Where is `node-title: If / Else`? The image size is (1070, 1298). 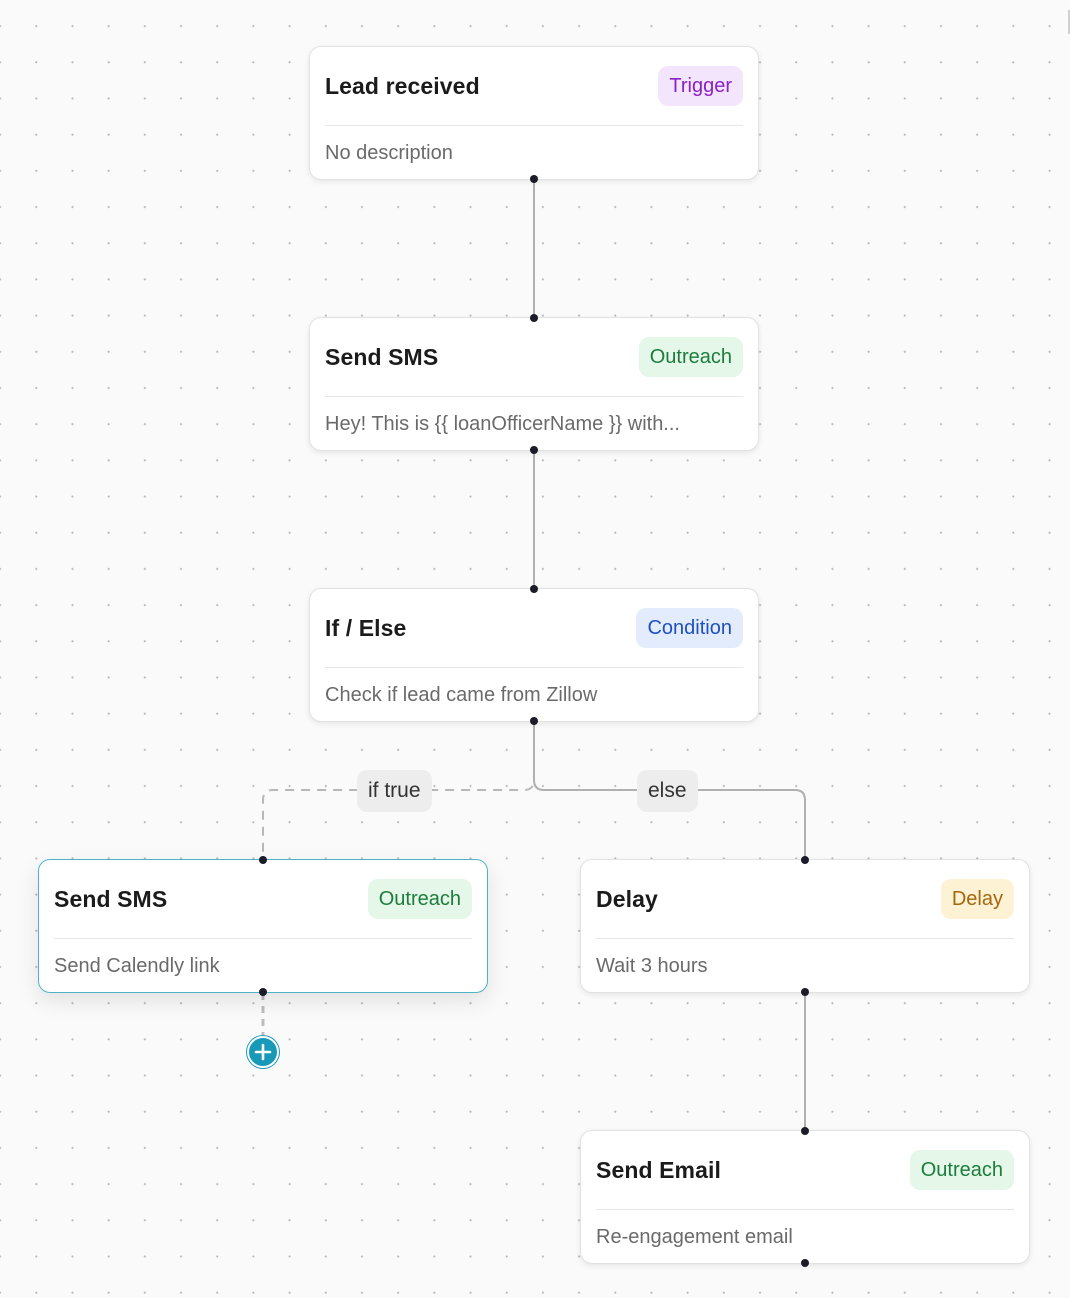 node-title: If / Else is located at coordinates (366, 627).